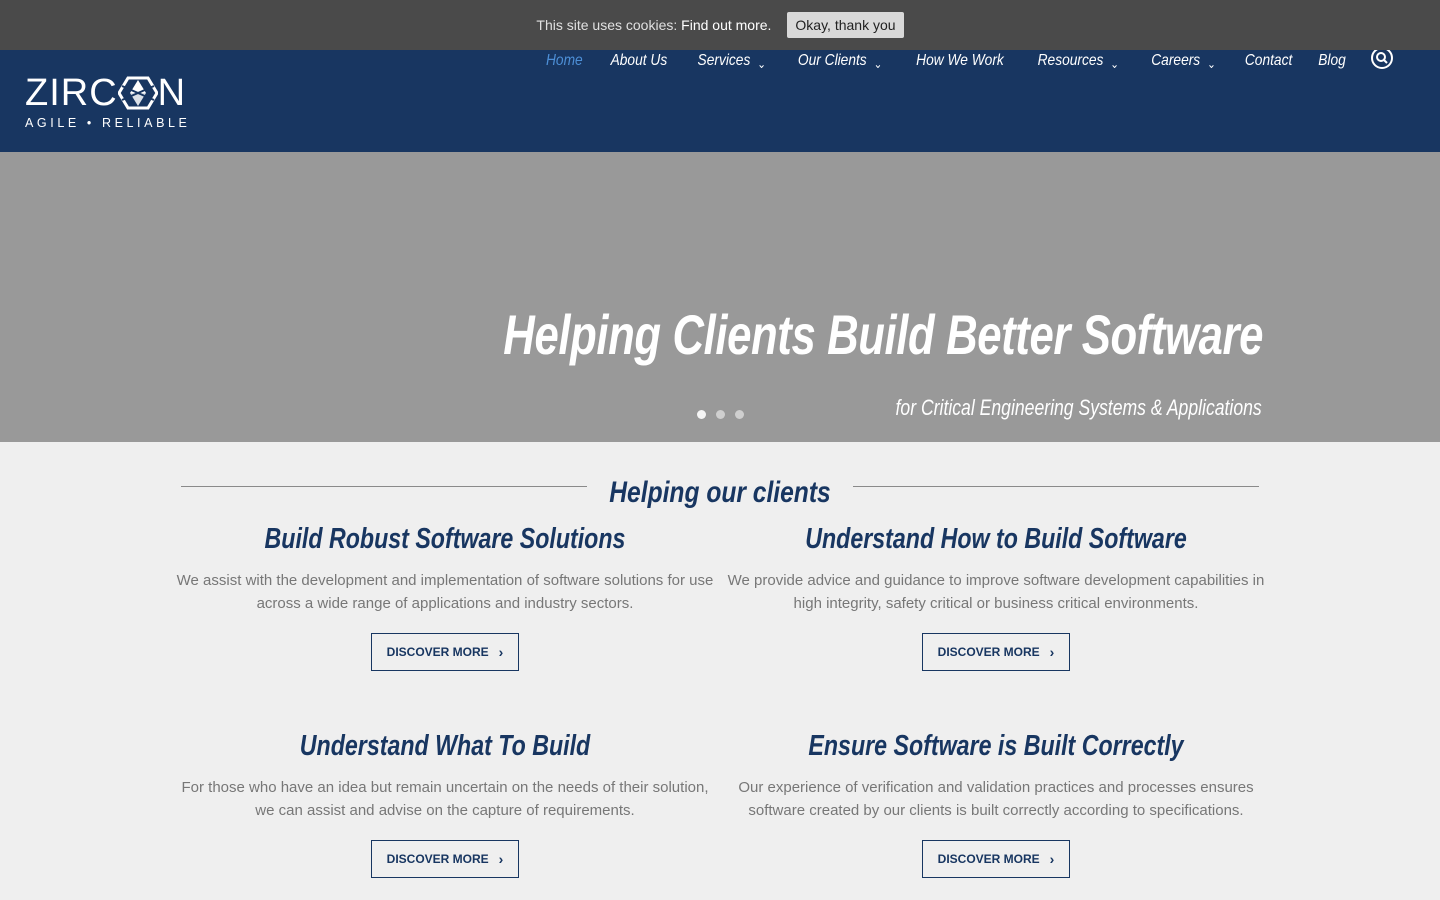 This screenshot has height=900, width=1440. Describe the element at coordinates (639, 61) in the screenshot. I see `nav-item-about-us: About Us` at that location.